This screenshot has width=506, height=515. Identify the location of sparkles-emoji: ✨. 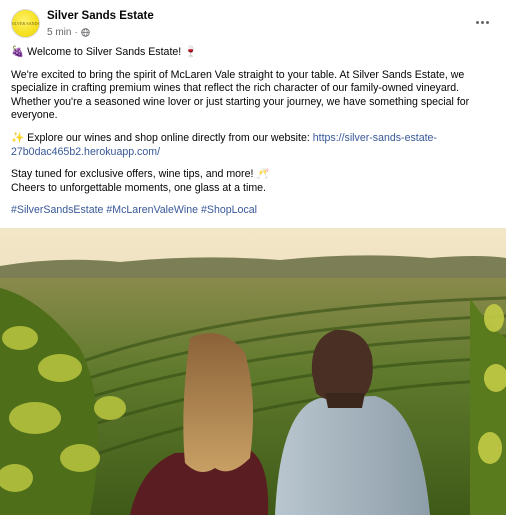
(18, 137).